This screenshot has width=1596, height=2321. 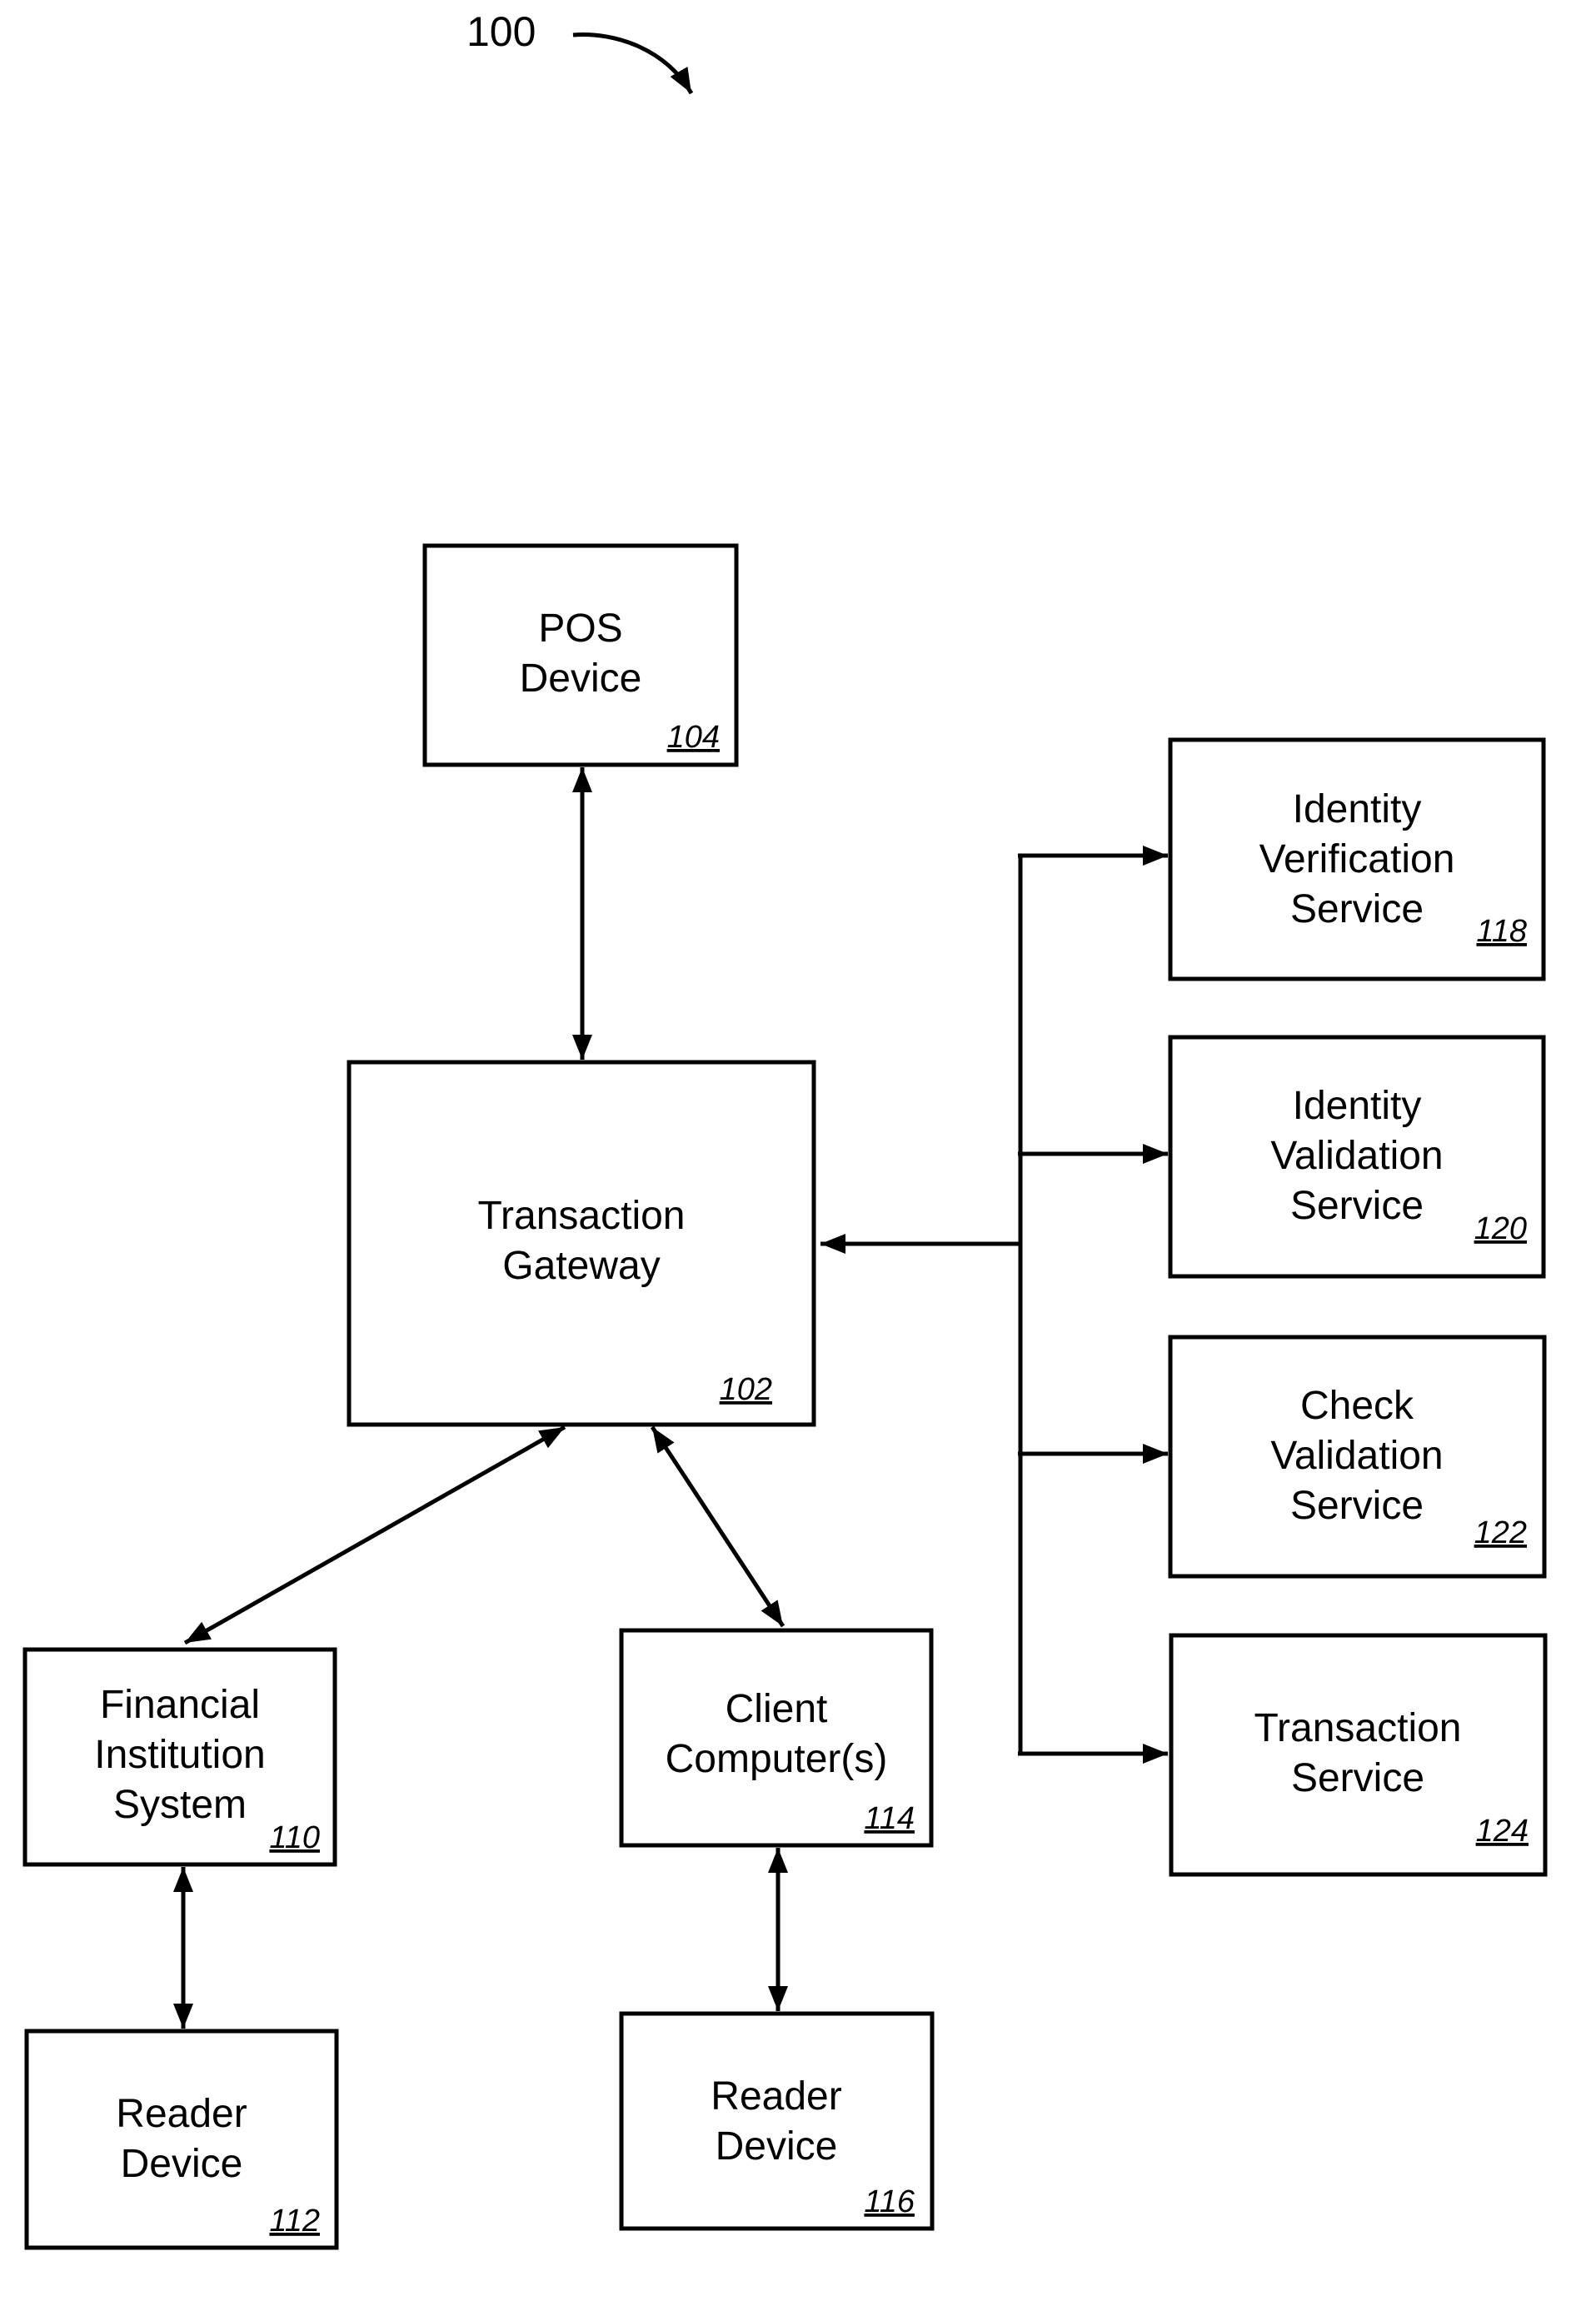 I want to click on box-identity-verification: Identity Verification Service 118, so click(x=1357, y=859).